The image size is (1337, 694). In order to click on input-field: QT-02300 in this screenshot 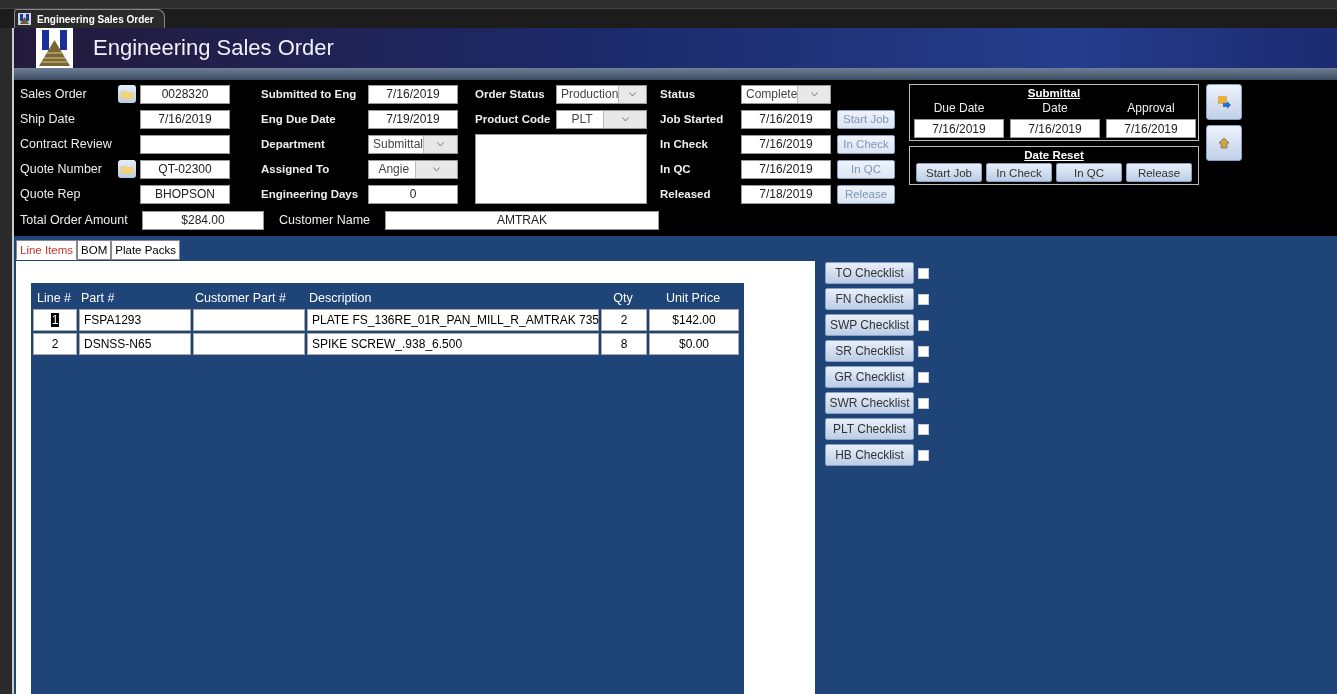, I will do `click(185, 169)`.